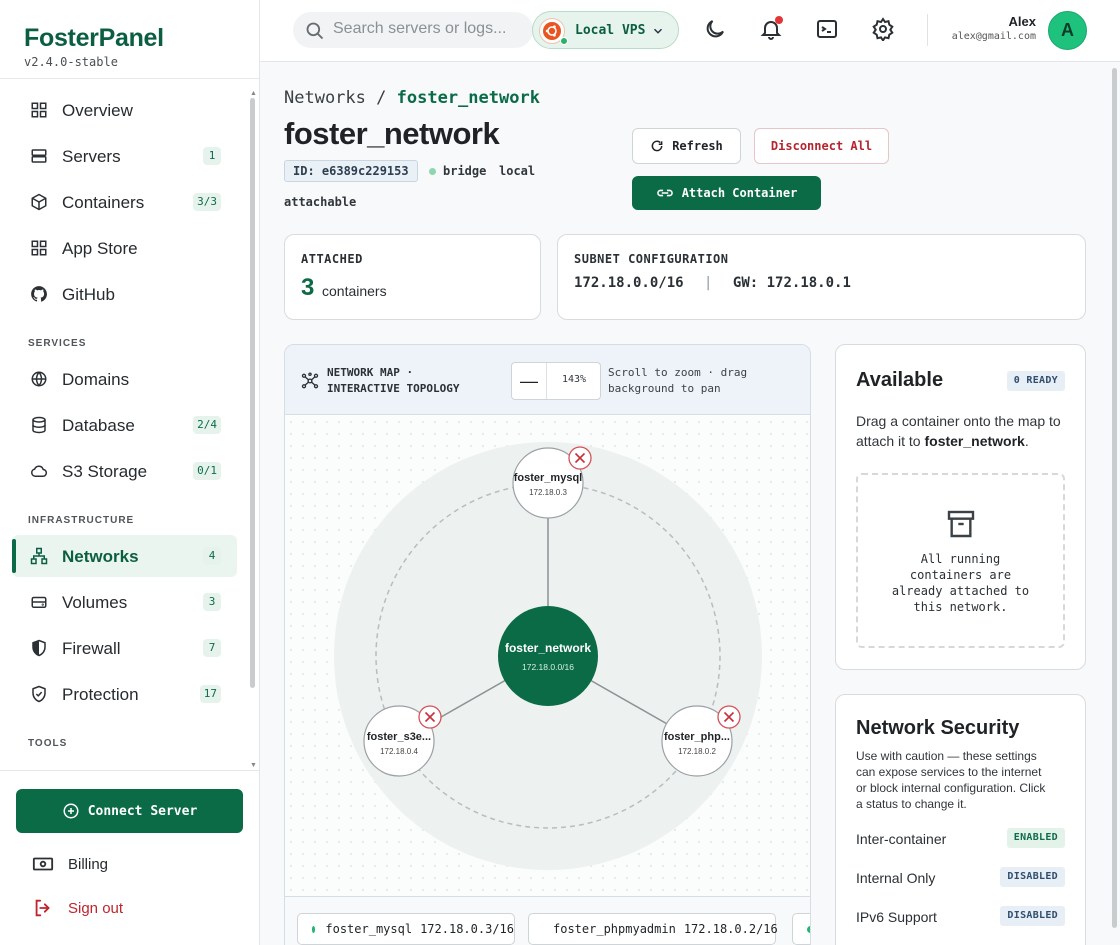  What do you see at coordinates (529, 381) in the screenshot?
I see `zoom-out-button: —` at bounding box center [529, 381].